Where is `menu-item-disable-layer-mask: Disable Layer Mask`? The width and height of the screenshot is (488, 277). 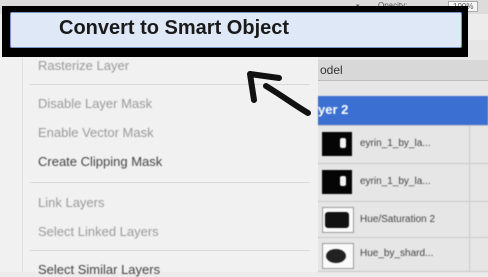 menu-item-disable-layer-mask: Disable Layer Mask is located at coordinates (95, 103).